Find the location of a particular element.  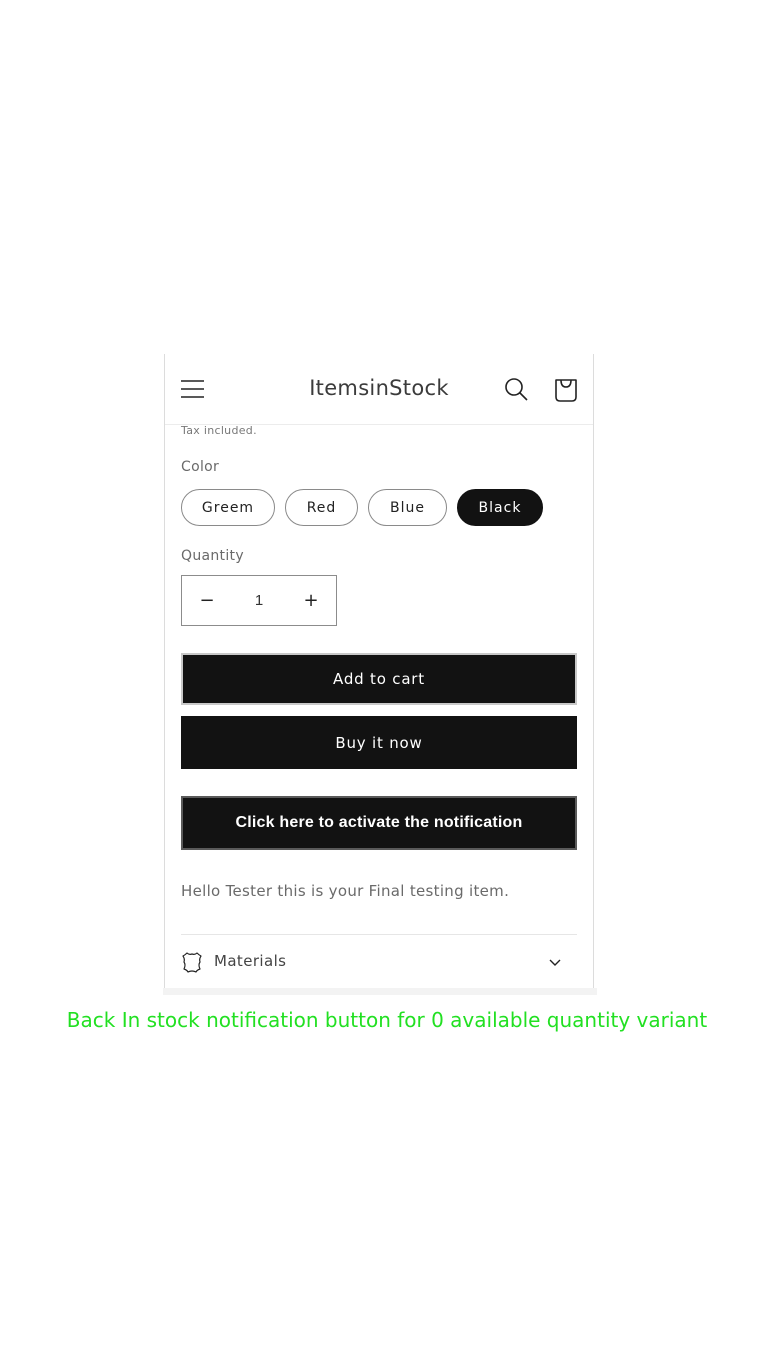

add-to-cart-button: Add to cart is located at coordinates (379, 679).